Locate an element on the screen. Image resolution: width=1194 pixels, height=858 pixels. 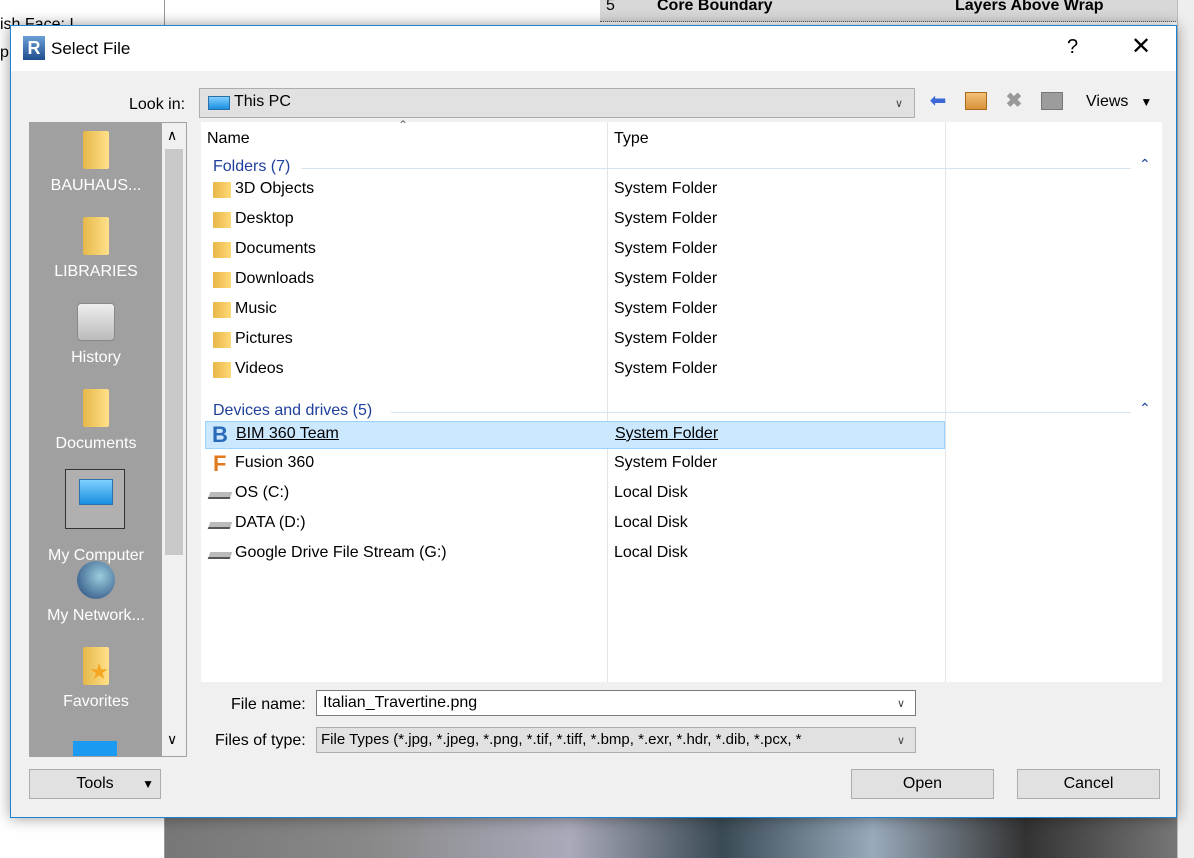
views-button: Views ▼ is located at coordinates (1119, 102).